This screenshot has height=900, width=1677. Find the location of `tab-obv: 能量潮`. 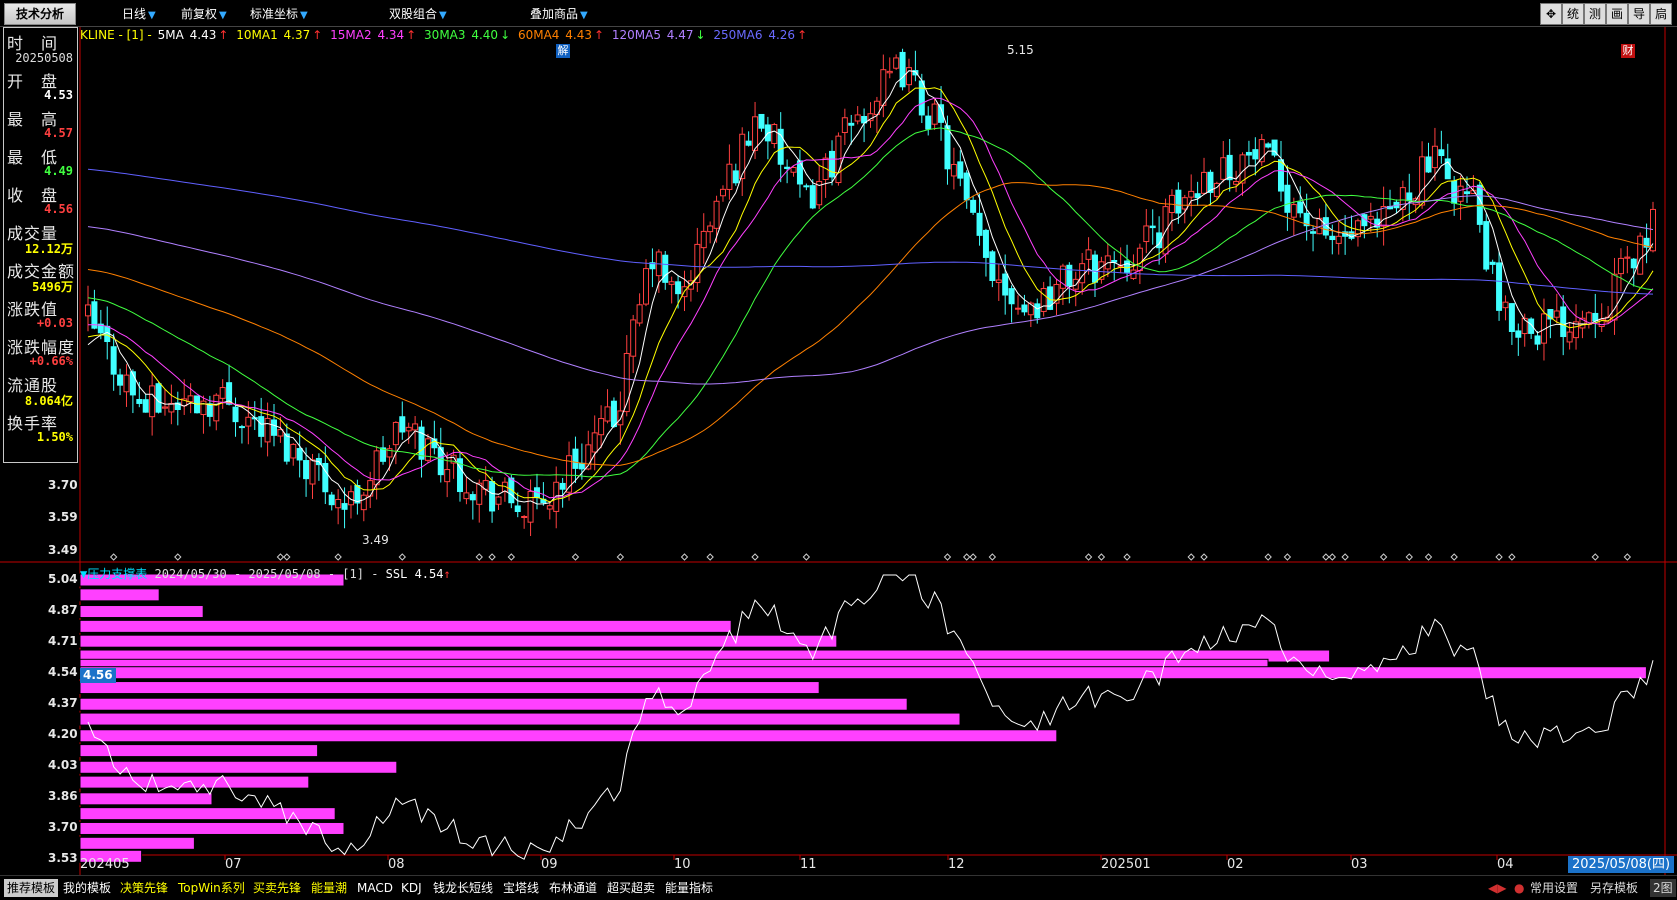

tab-obv: 能量潮 is located at coordinates (329, 888).